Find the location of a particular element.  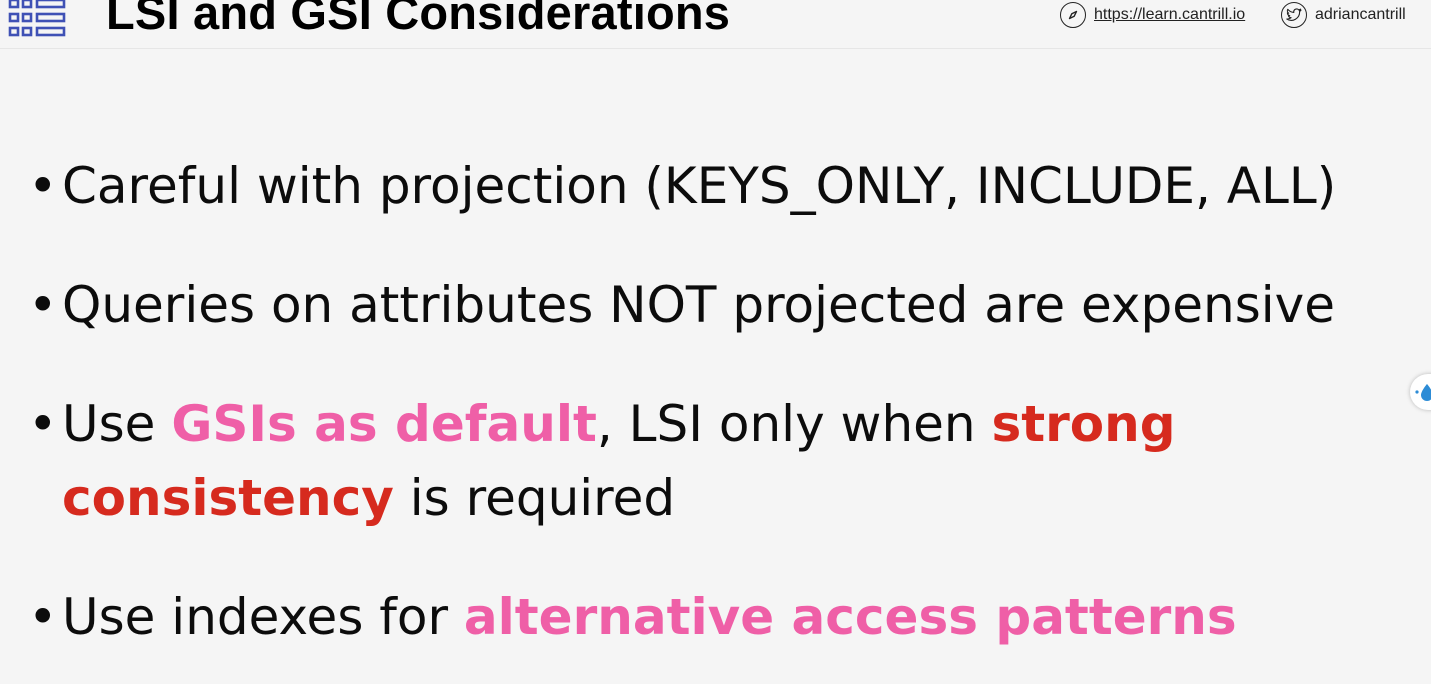

site-link-text: https://learn.cantrill.io is located at coordinates (1169, 15).